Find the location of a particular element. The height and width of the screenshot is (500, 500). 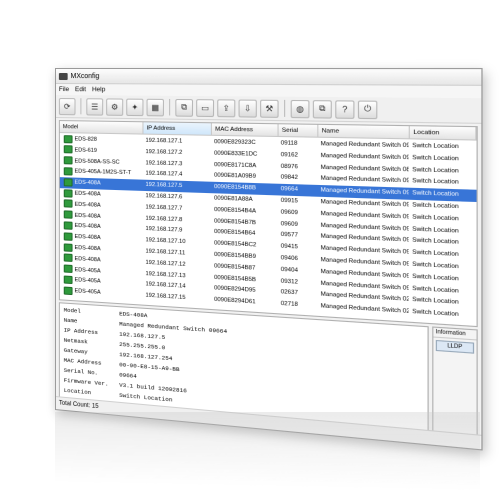

cell-serial: 02718 is located at coordinates (299, 305).